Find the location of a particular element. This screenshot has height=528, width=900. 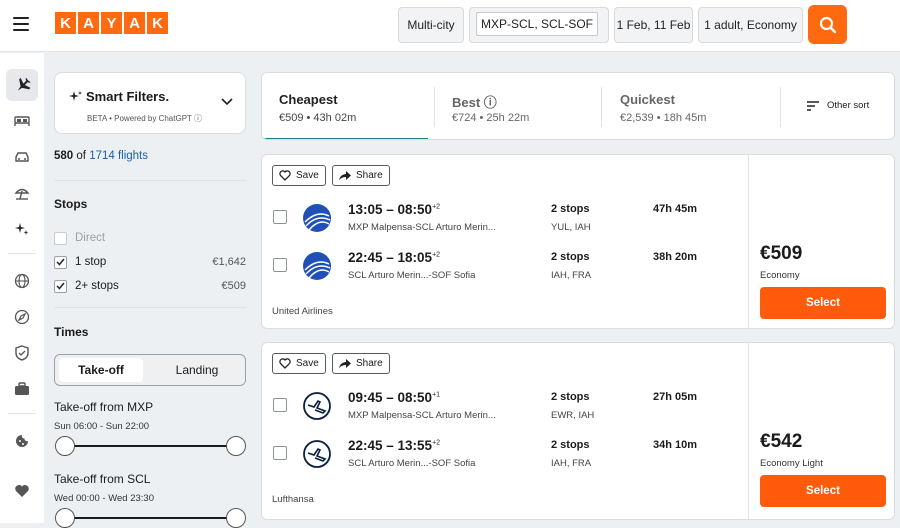

tab-landing: Landing is located at coordinates (197, 370).